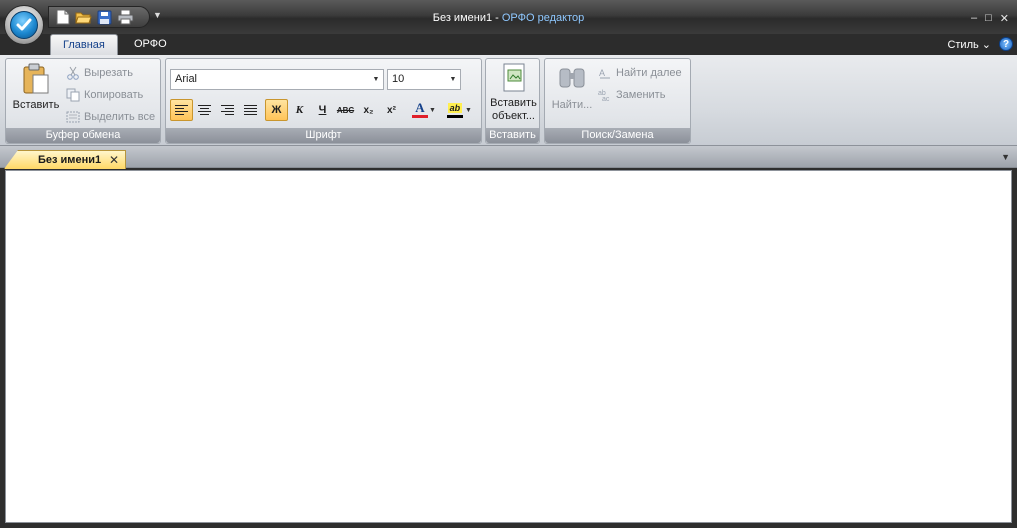 The width and height of the screenshot is (1017, 528). What do you see at coordinates (36, 80) in the screenshot?
I see `paste-icon` at bounding box center [36, 80].